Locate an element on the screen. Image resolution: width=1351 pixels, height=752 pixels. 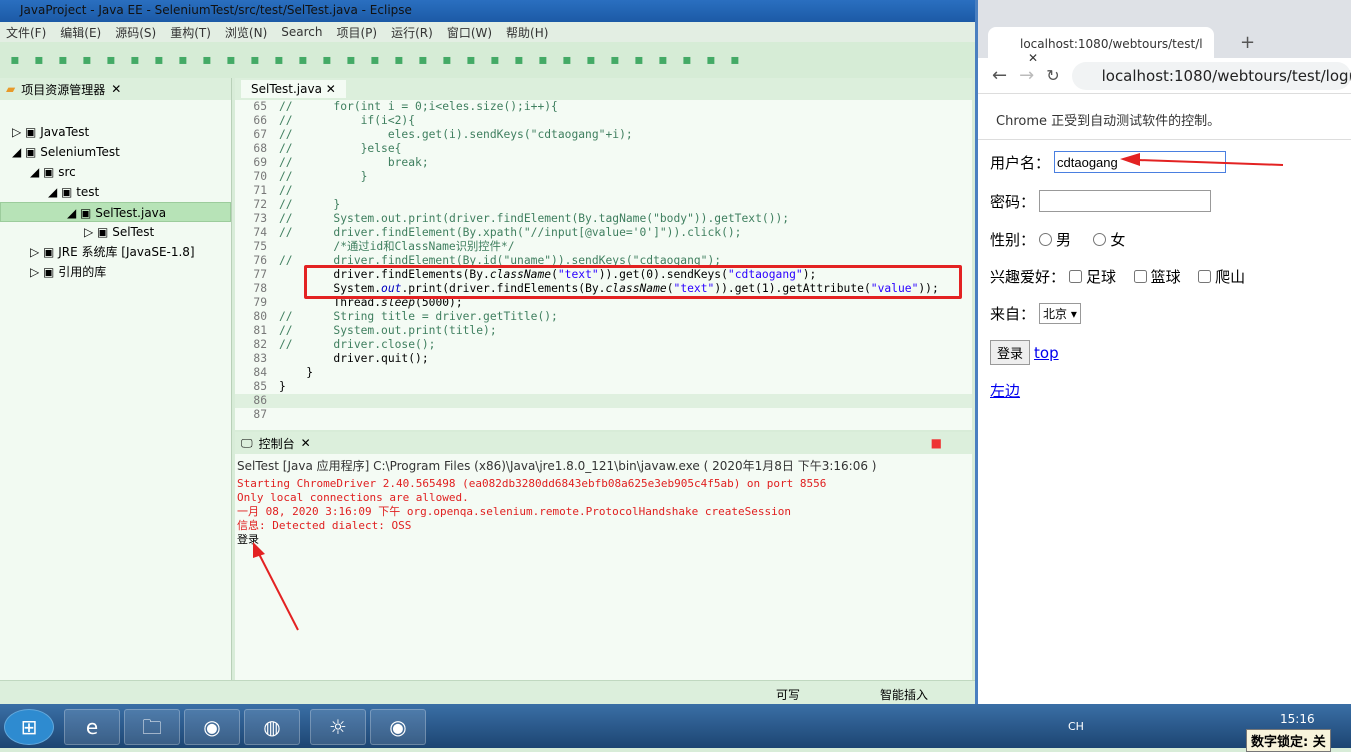
save-all-icon: ▪ is located at coordinates (87, 60).